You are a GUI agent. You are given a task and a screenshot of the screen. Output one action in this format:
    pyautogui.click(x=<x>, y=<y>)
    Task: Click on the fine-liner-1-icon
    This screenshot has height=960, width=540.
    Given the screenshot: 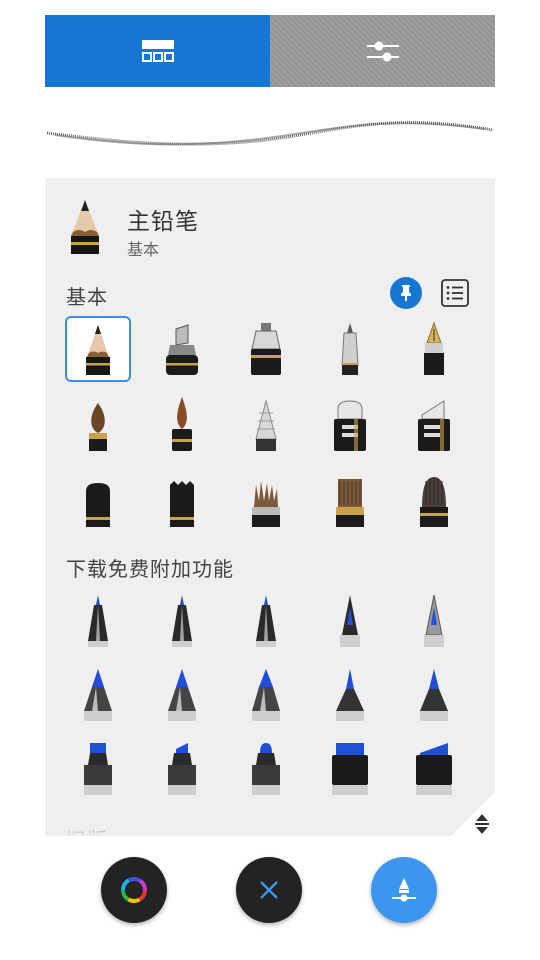 What is the action you would take?
    pyautogui.click(x=98, y=621)
    